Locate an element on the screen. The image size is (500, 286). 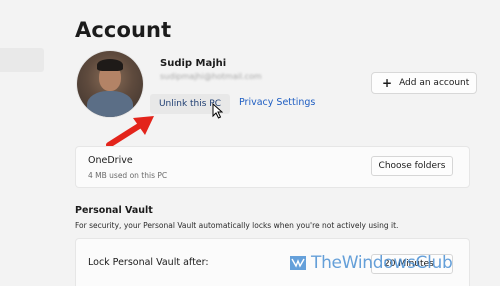
add-account-label: Add an account is located at coordinates (434, 83).